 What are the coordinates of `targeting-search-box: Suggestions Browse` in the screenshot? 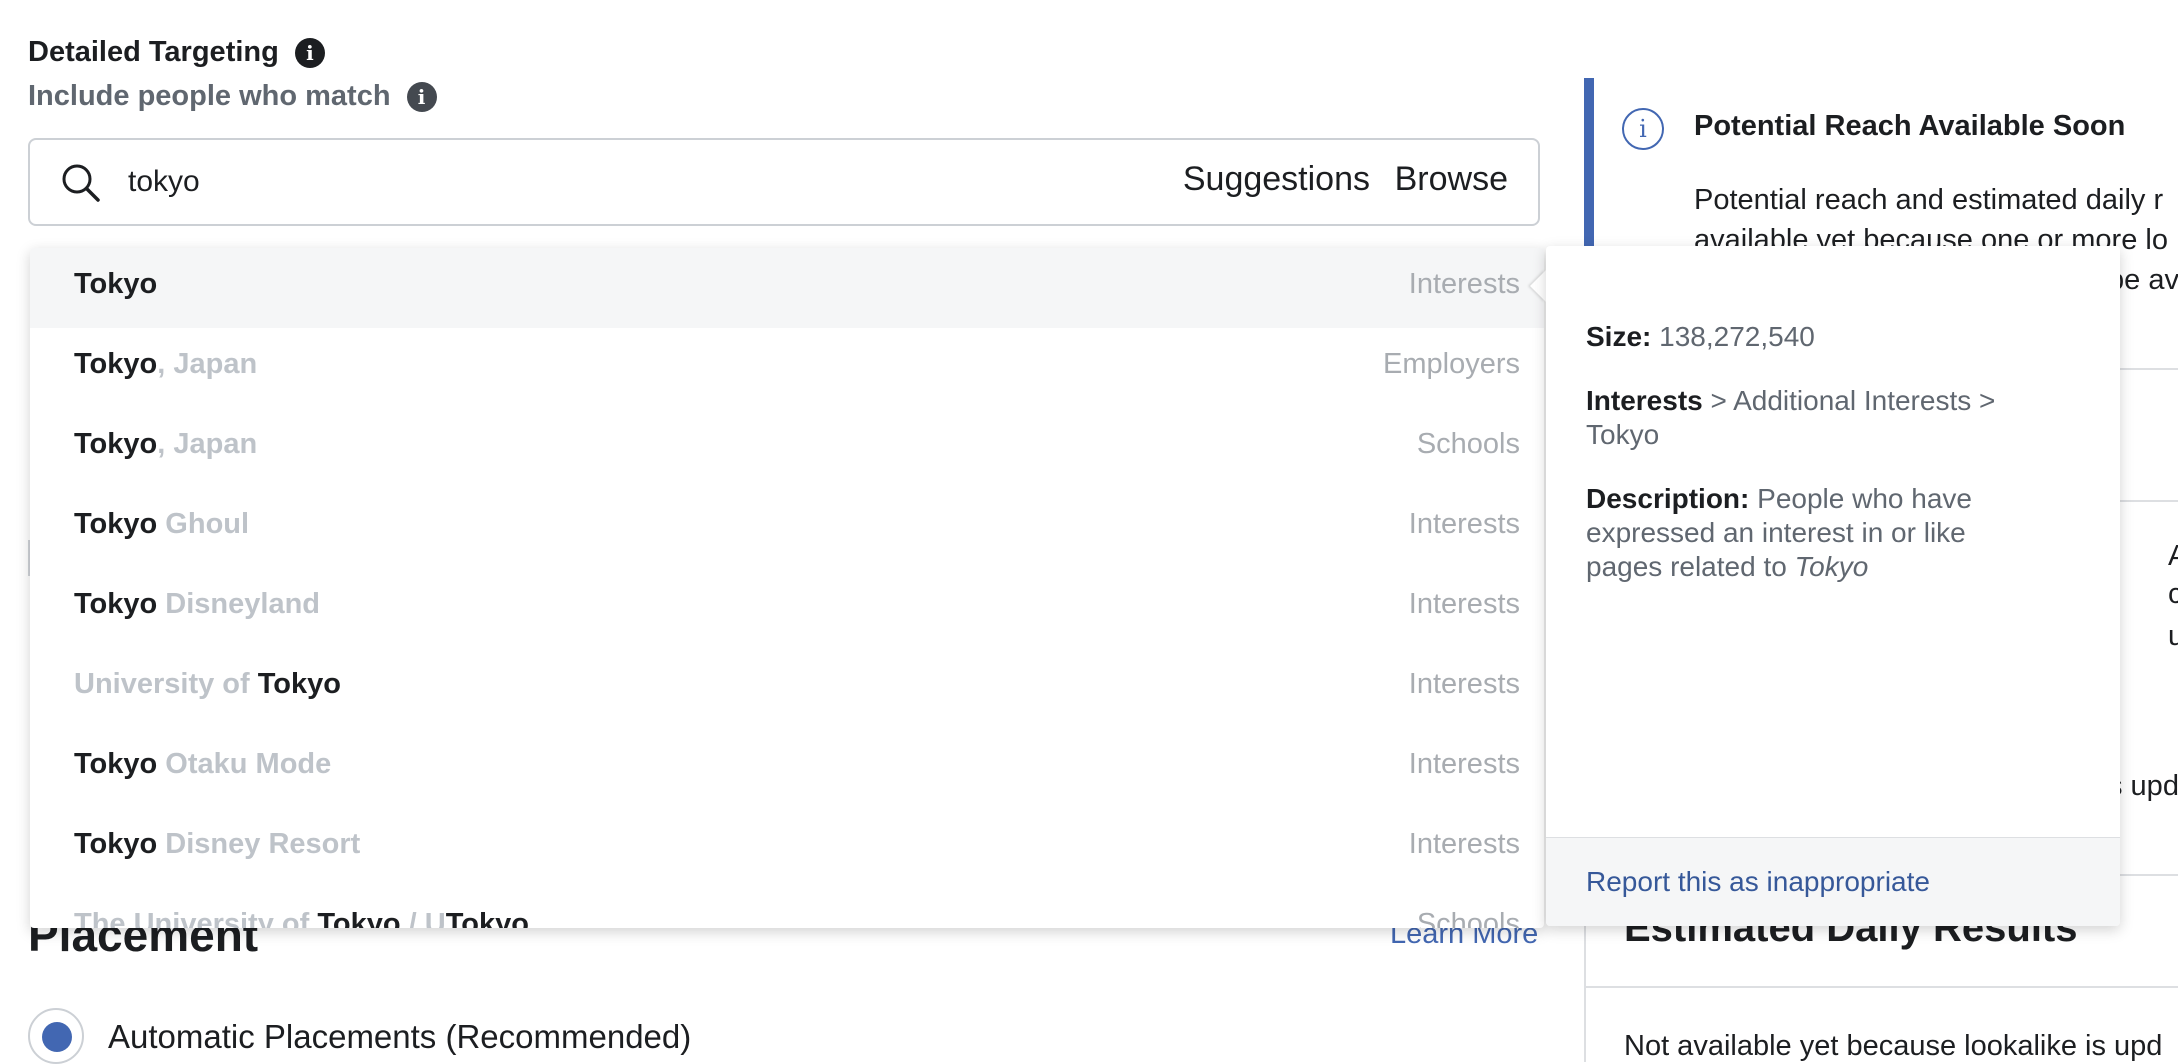 It's located at (784, 182).